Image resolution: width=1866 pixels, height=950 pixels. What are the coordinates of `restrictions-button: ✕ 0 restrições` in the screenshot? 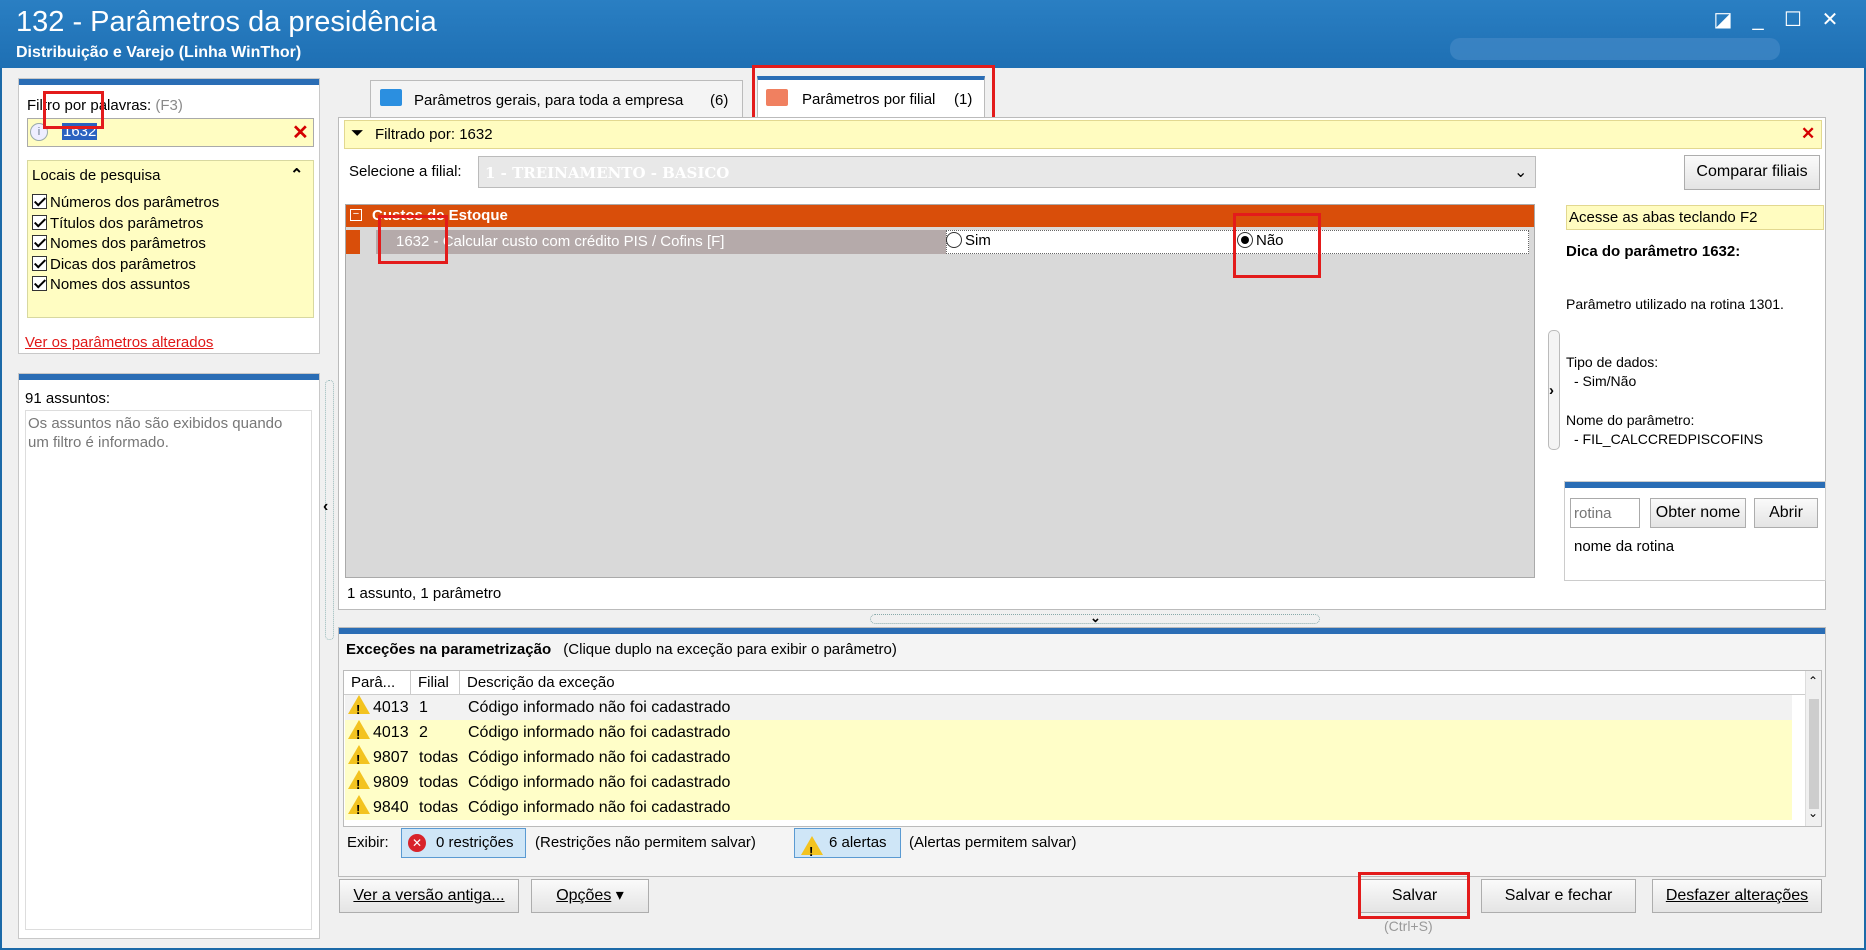 It's located at (463, 843).